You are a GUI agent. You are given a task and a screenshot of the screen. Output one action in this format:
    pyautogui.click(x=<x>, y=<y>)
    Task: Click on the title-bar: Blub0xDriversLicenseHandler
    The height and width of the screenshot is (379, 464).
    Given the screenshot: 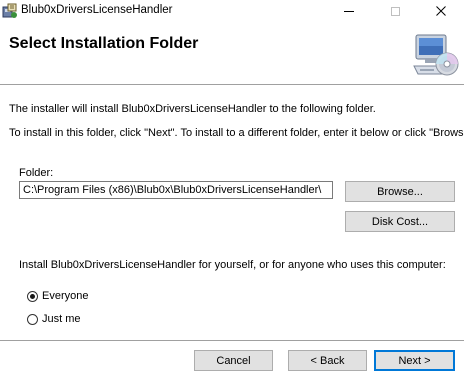 What is the action you would take?
    pyautogui.click(x=232, y=11)
    